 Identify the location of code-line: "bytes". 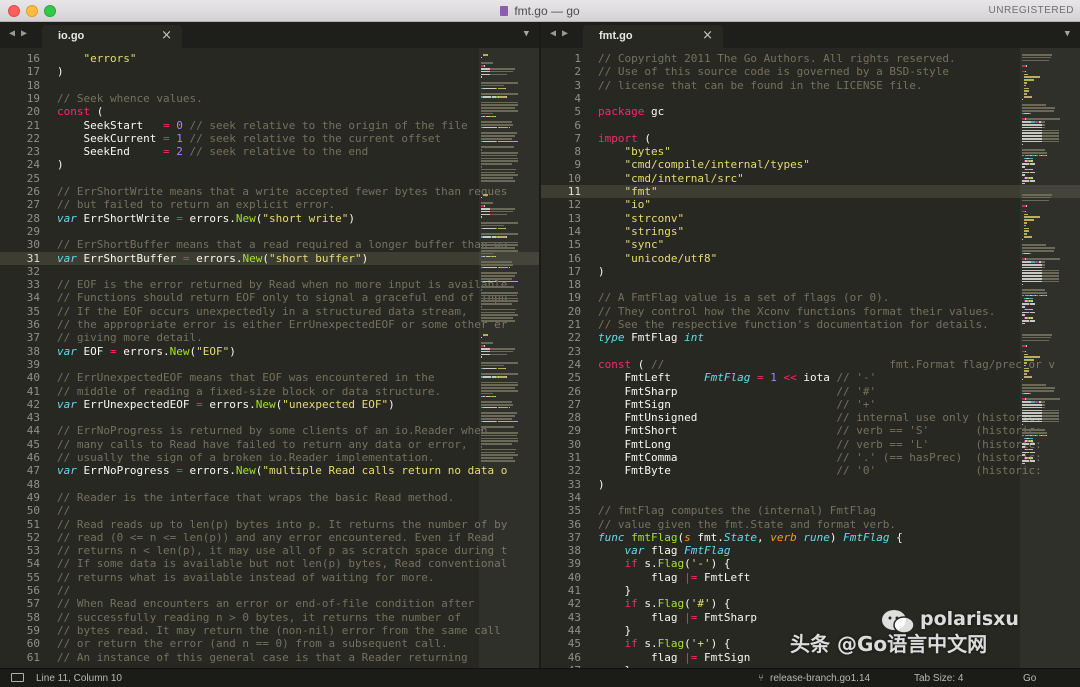
(647, 152).